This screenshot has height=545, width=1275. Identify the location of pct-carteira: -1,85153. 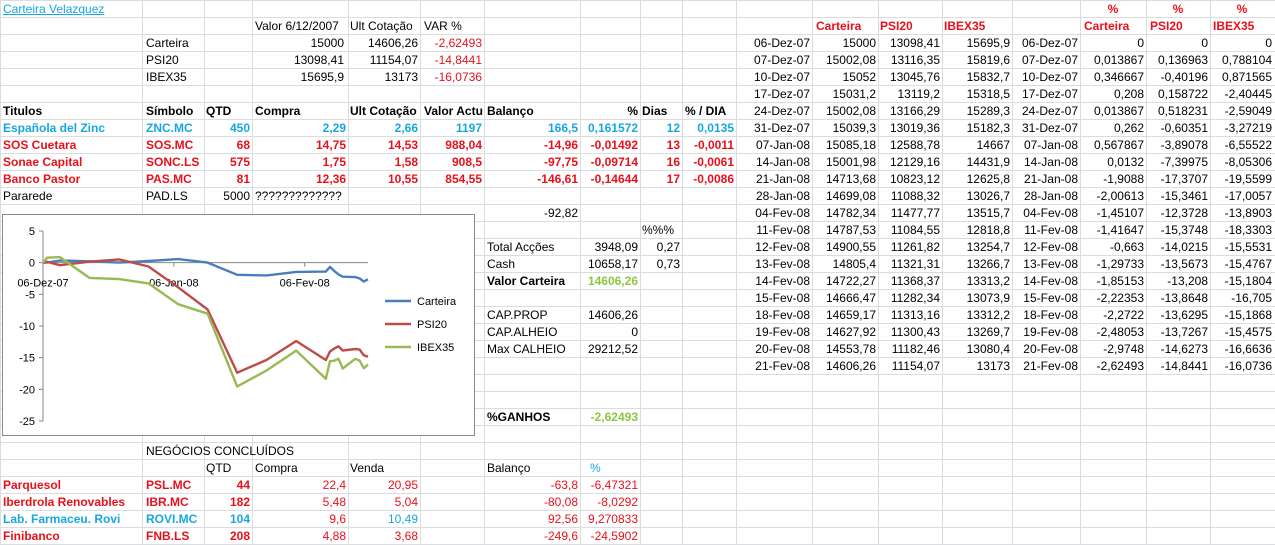
(1120, 281).